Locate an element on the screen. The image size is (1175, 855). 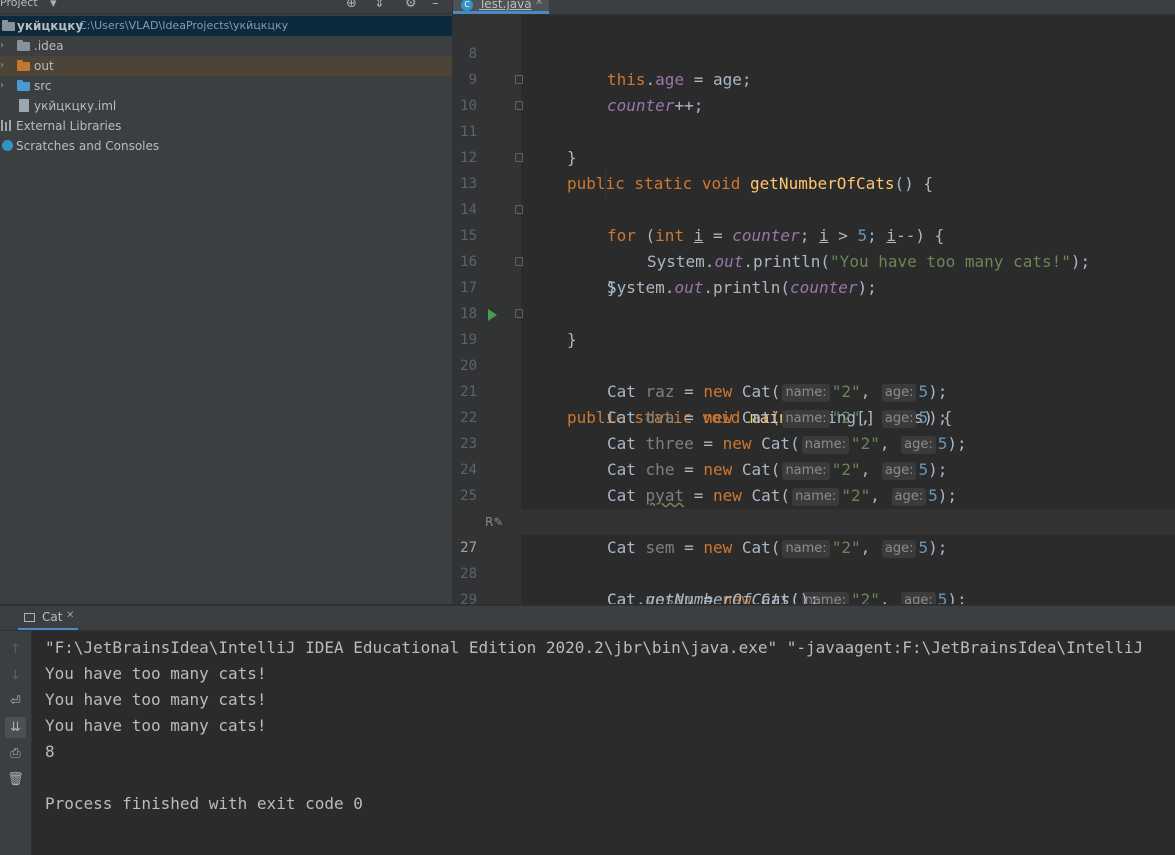
code-line: 28 Cat.getNumberOfCats(); is located at coordinates (814, 548).